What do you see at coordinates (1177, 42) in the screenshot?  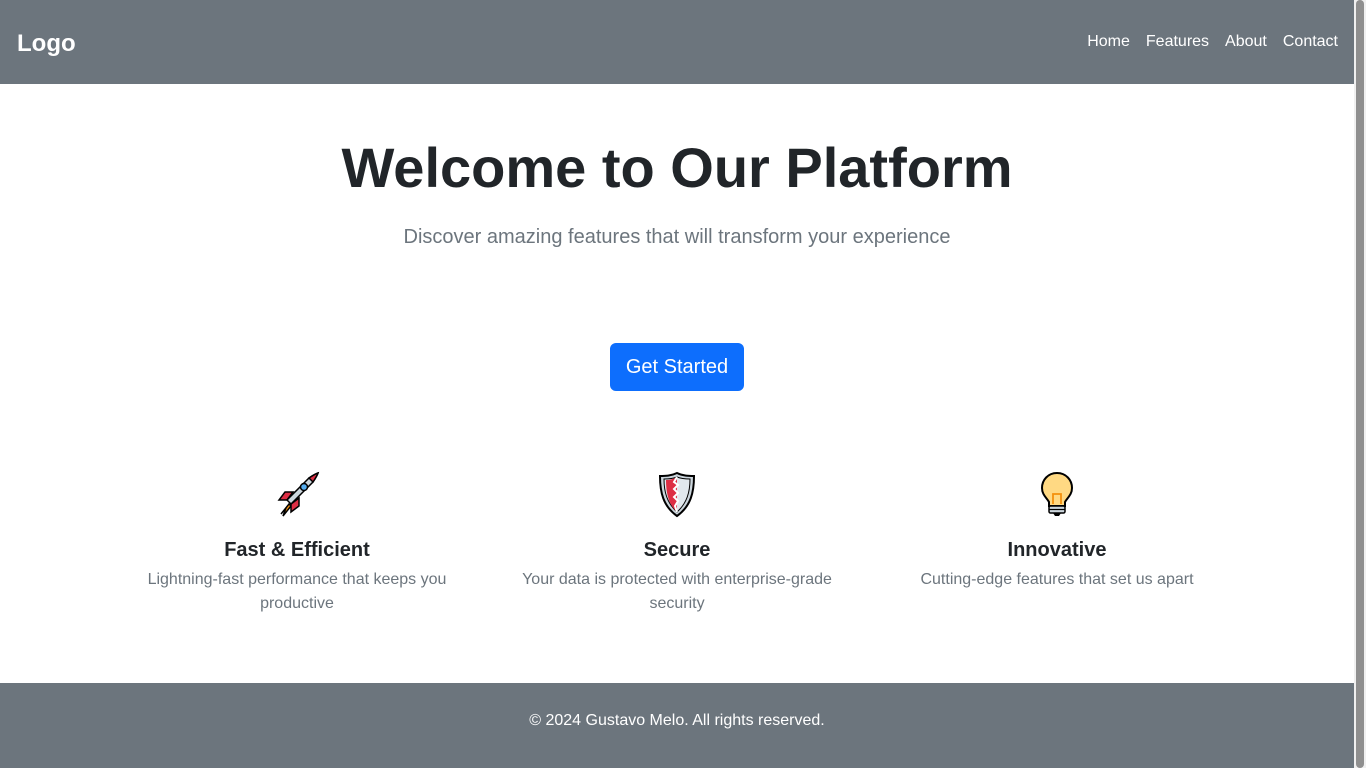 I see `nav-link-features: Features` at bounding box center [1177, 42].